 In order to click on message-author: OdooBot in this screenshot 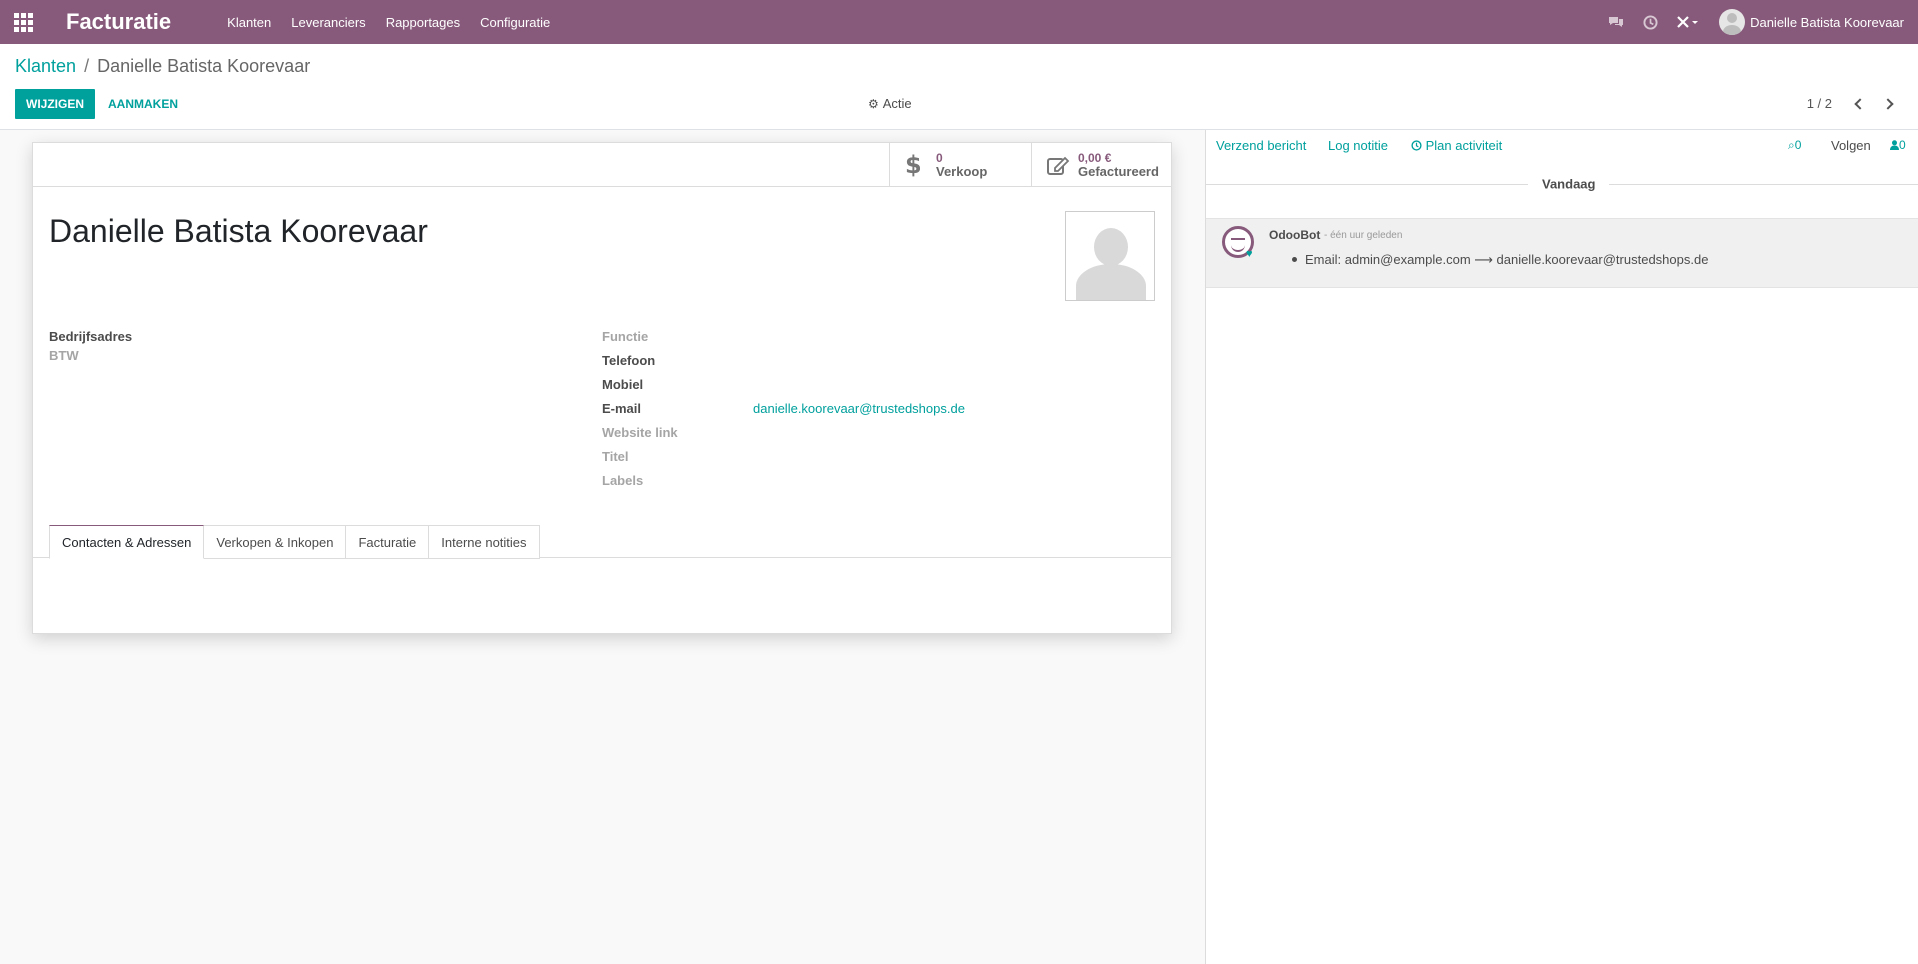, I will do `click(1294, 235)`.